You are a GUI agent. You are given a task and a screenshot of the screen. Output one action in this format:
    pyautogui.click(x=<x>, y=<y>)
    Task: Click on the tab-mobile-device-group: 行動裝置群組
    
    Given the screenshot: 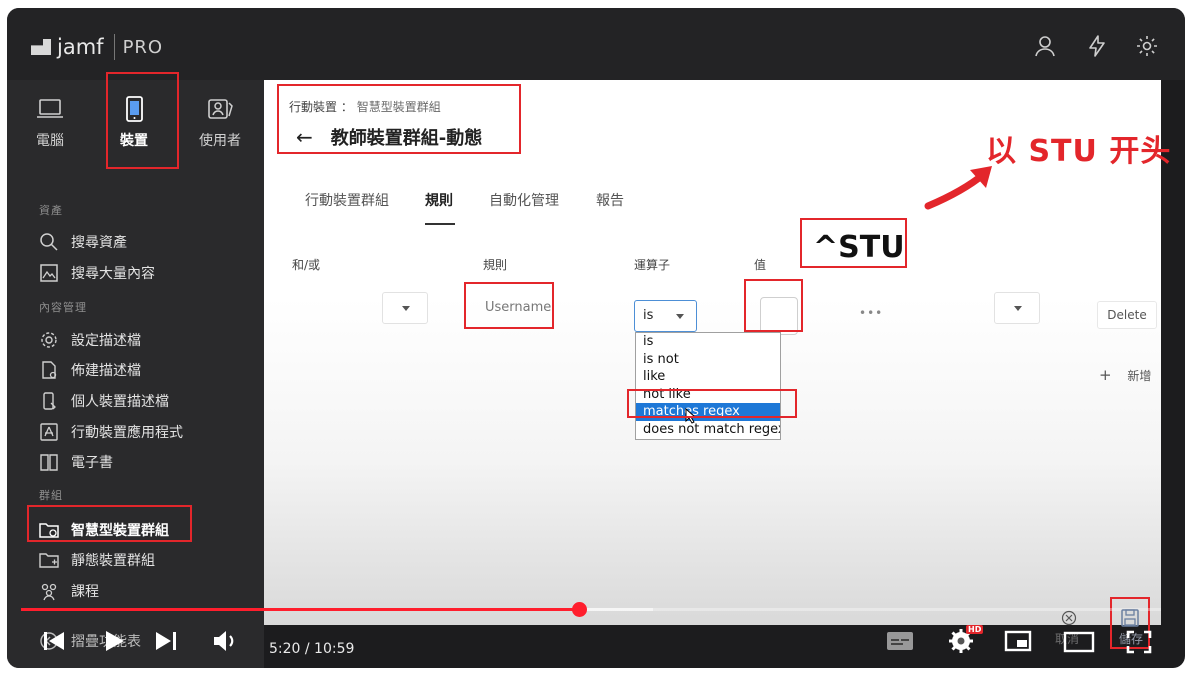 What is the action you would take?
    pyautogui.click(x=347, y=200)
    